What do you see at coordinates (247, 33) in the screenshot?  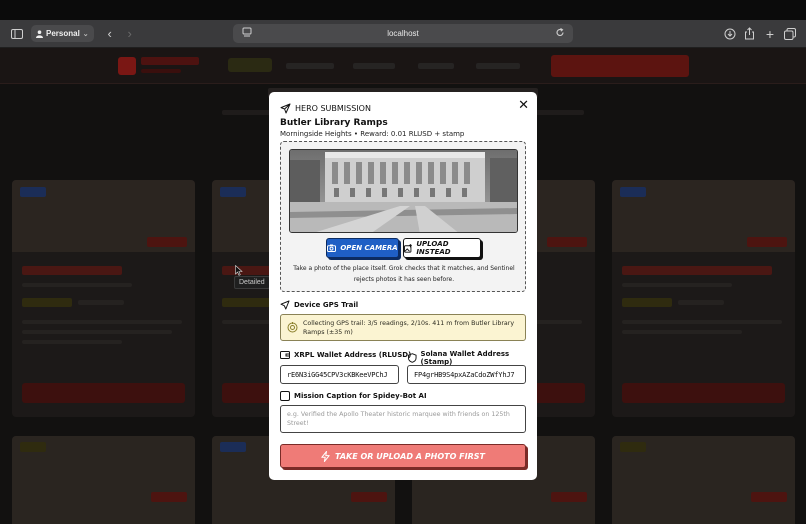 I see `reader-icon` at bounding box center [247, 33].